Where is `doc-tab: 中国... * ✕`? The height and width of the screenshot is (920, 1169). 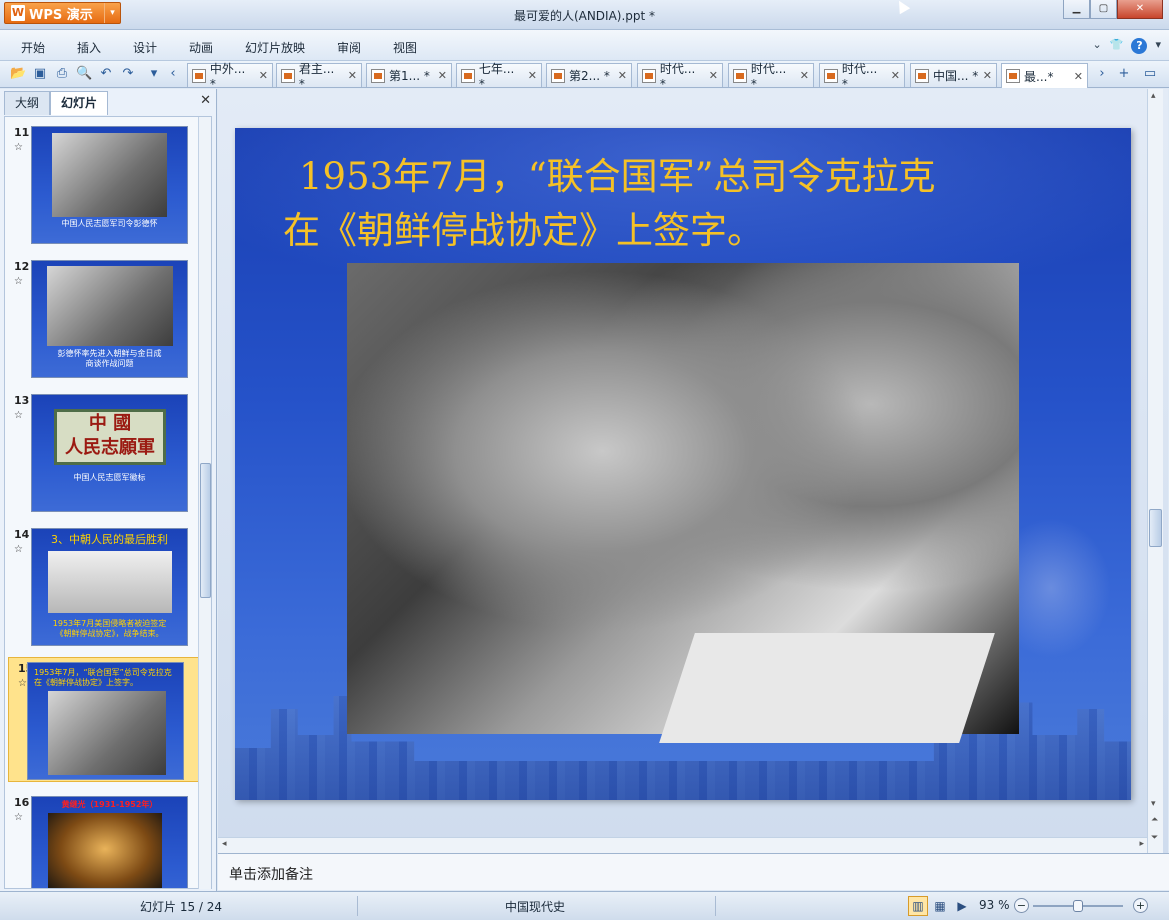 doc-tab: 中国... * ✕ is located at coordinates (953, 75).